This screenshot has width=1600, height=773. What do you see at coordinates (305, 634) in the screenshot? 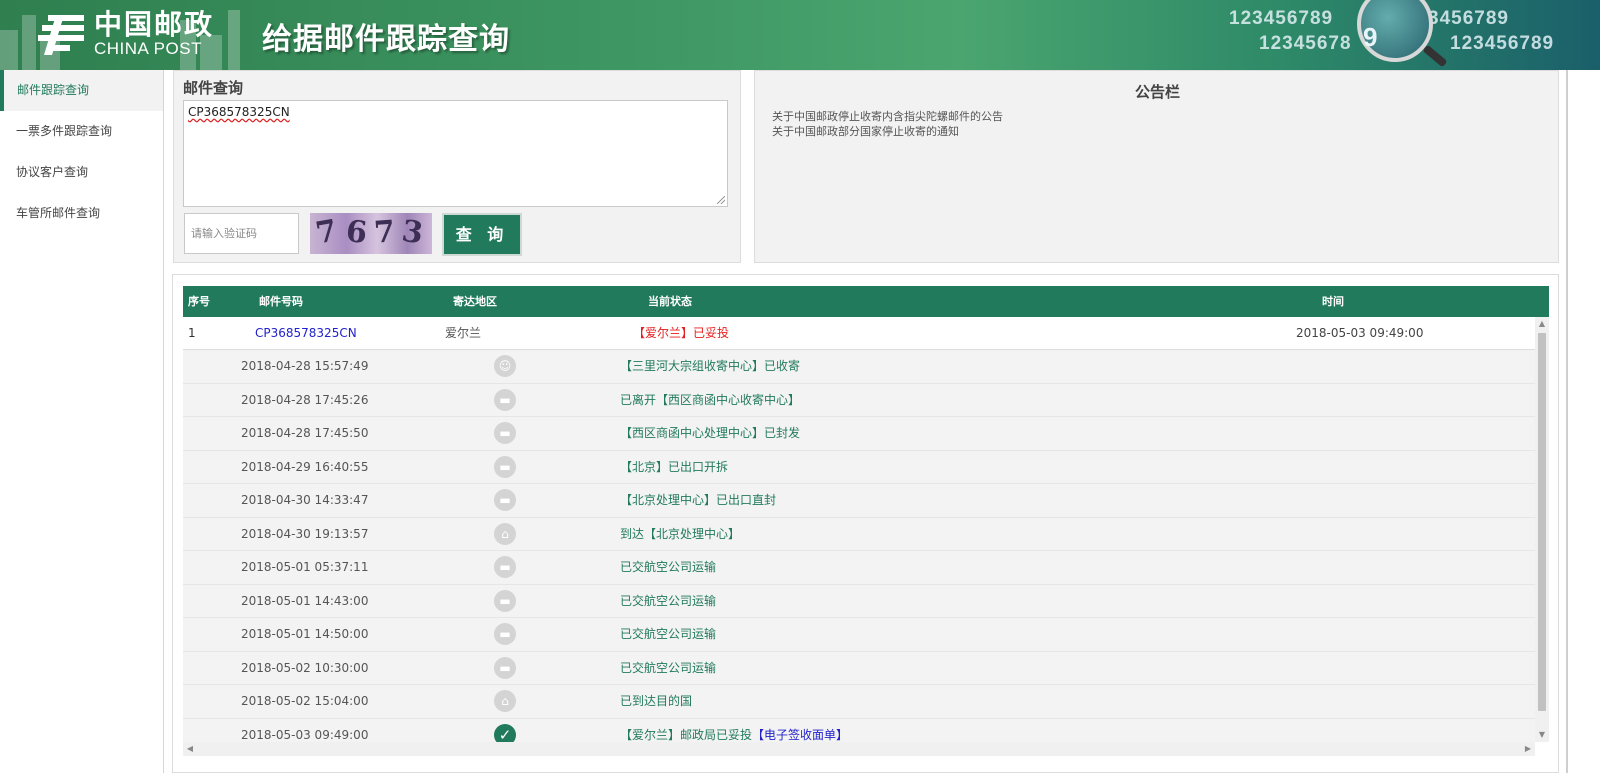
I see `detail-time: 2018-05-01 14:50:00` at bounding box center [305, 634].